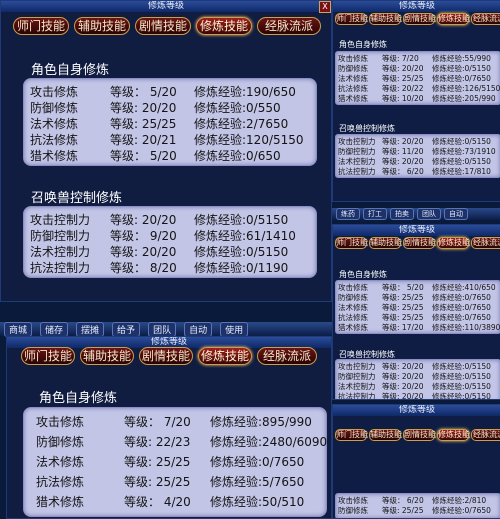 The width and height of the screenshot is (500, 519). Describe the element at coordinates (402, 214) in the screenshot. I see `toolbar-item: 拍卖` at that location.